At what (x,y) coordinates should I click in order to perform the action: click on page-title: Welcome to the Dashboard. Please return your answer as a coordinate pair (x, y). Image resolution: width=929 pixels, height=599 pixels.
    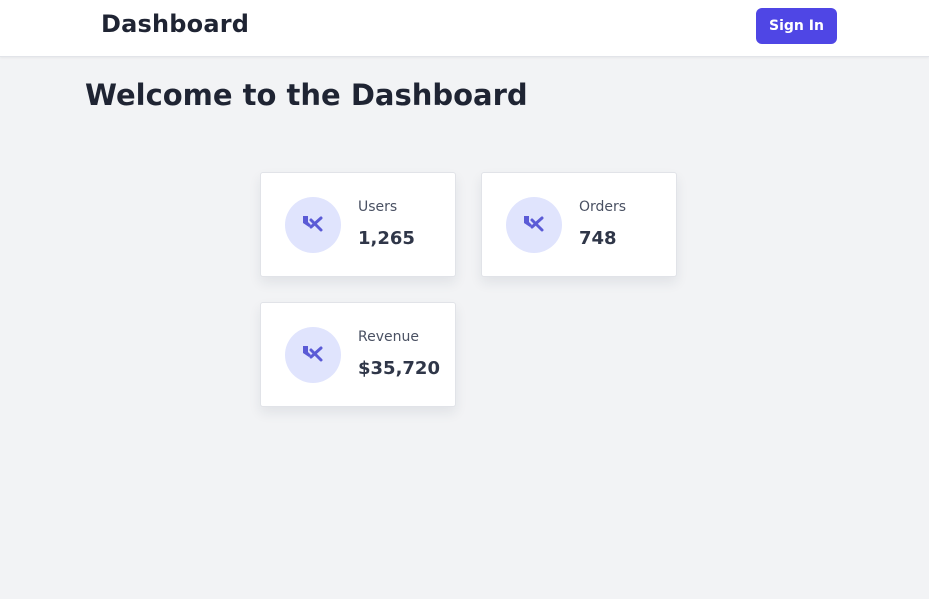
    Looking at the image, I should click on (306, 95).